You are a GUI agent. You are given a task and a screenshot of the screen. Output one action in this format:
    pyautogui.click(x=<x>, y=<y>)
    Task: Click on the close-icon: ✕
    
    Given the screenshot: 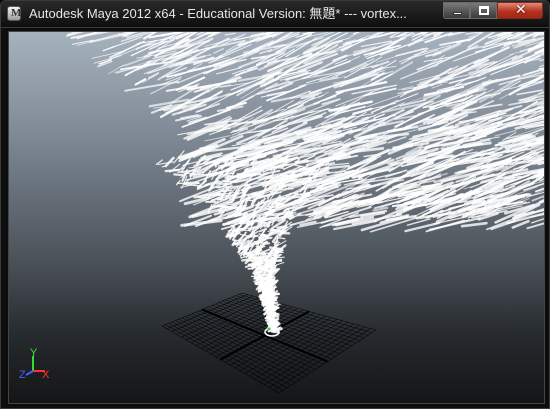 What is the action you would take?
    pyautogui.click(x=521, y=10)
    